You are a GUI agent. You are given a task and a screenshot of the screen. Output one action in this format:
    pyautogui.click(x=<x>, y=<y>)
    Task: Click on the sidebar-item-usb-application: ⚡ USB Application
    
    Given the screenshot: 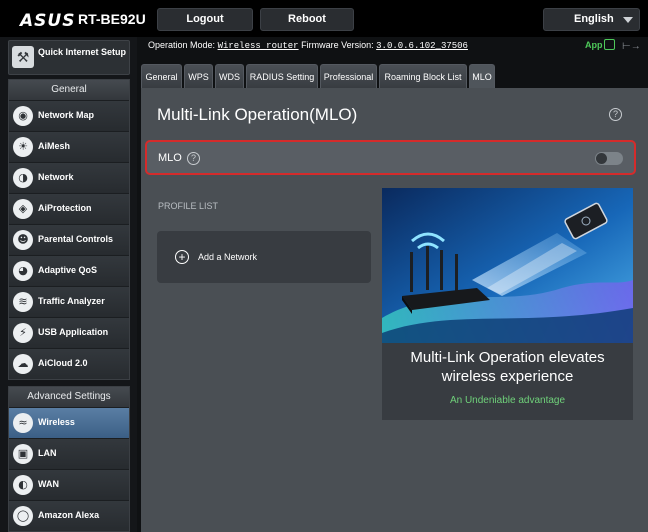 What is the action you would take?
    pyautogui.click(x=69, y=332)
    